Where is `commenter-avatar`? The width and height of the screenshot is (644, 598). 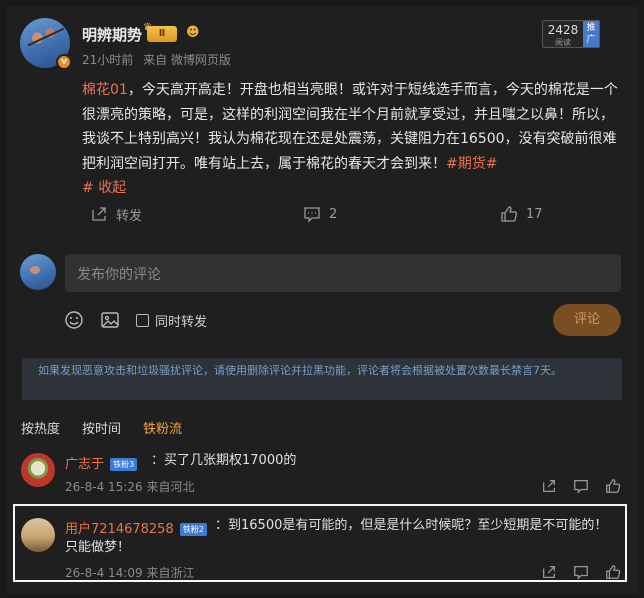
commenter-avatar is located at coordinates (38, 470).